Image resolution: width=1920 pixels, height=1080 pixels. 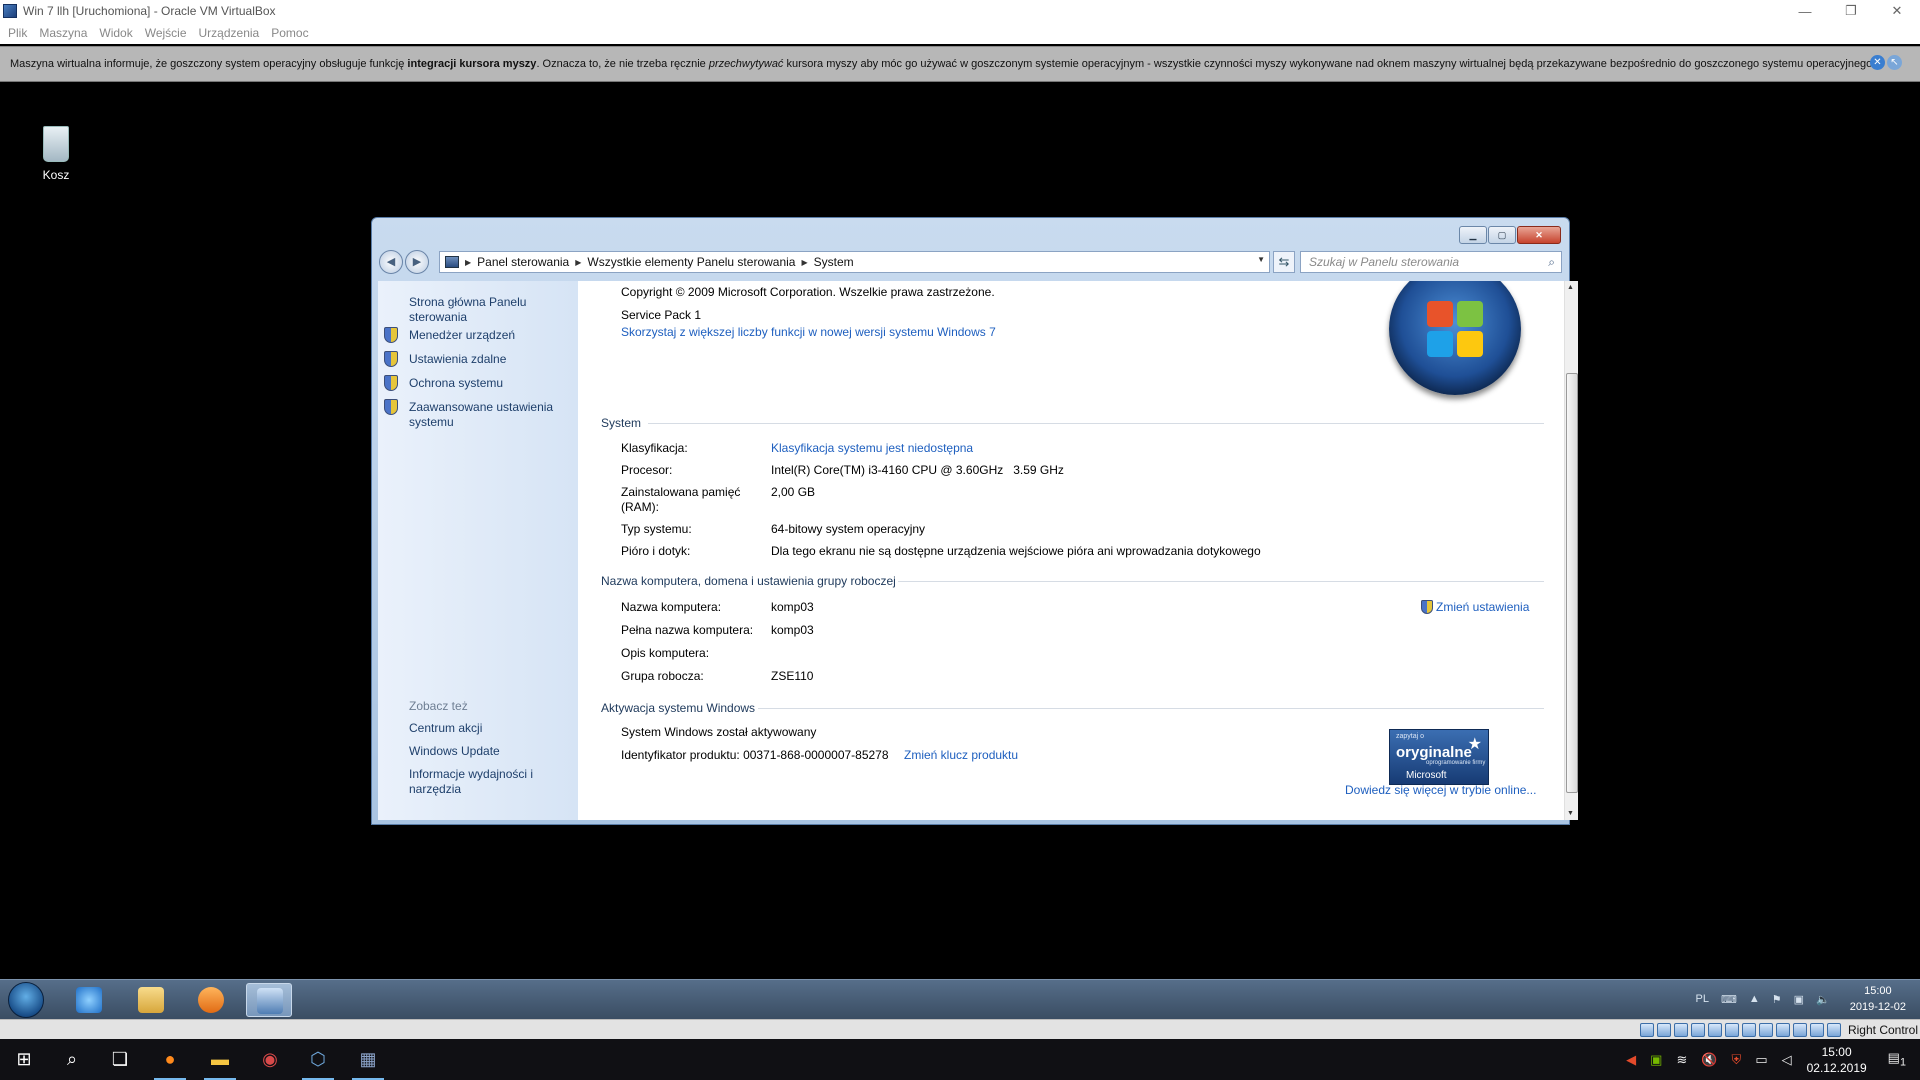 What do you see at coordinates (872, 448) in the screenshot?
I see `rating-value-link: Klasyfikacja systemu jest niedostępna` at bounding box center [872, 448].